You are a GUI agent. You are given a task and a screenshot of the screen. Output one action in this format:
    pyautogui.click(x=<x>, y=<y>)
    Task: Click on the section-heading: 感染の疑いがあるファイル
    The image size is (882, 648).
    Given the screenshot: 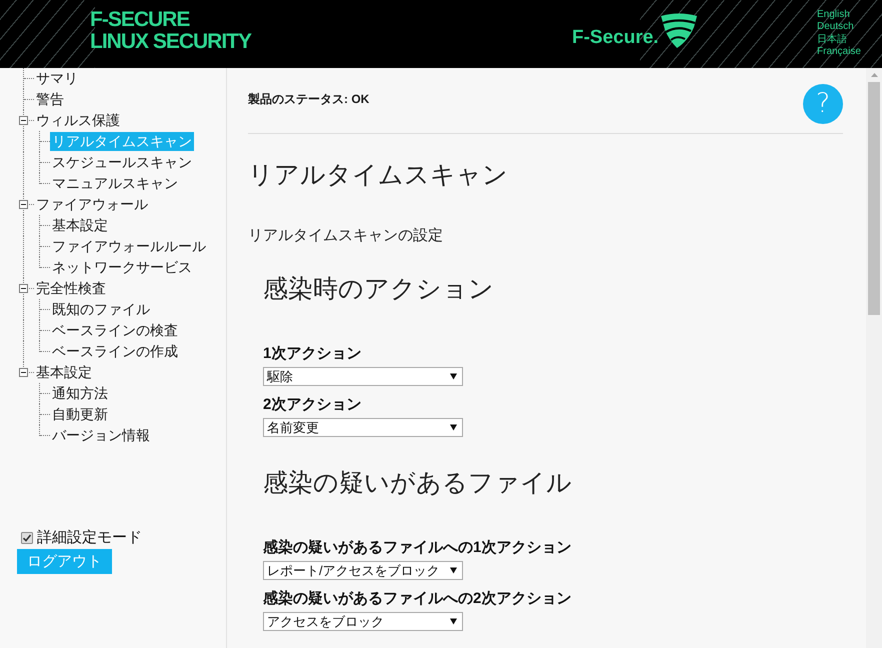 What is the action you would take?
    pyautogui.click(x=418, y=483)
    